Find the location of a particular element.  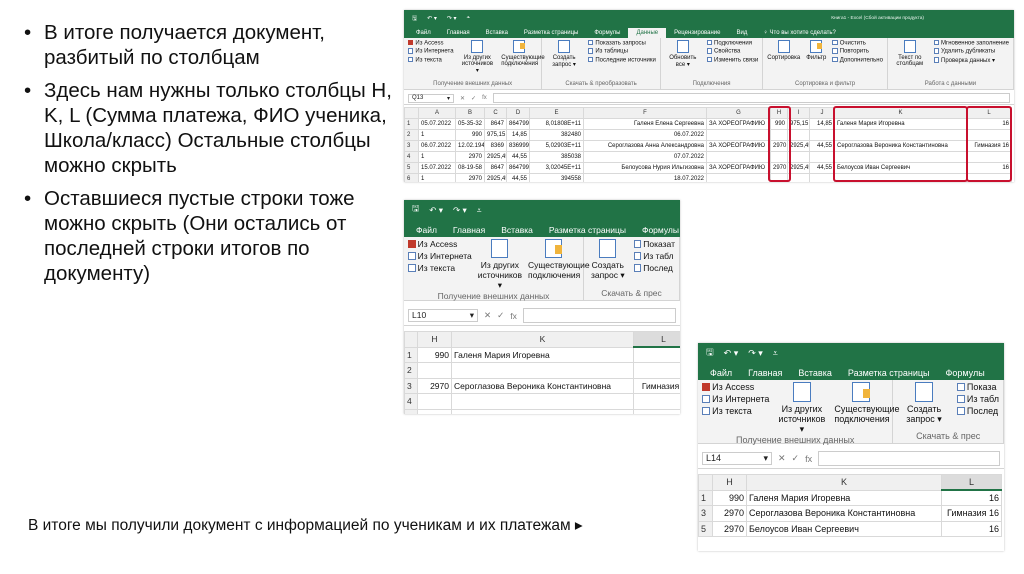

cell: Галеня Елена Сергеевна is located at coordinates (645, 124).